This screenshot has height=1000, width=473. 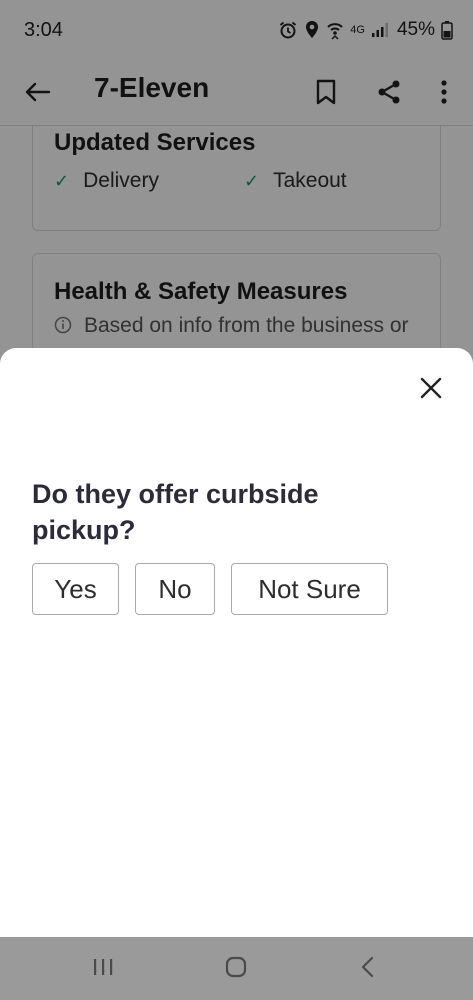 I want to click on service-label: Takeout, so click(x=310, y=180).